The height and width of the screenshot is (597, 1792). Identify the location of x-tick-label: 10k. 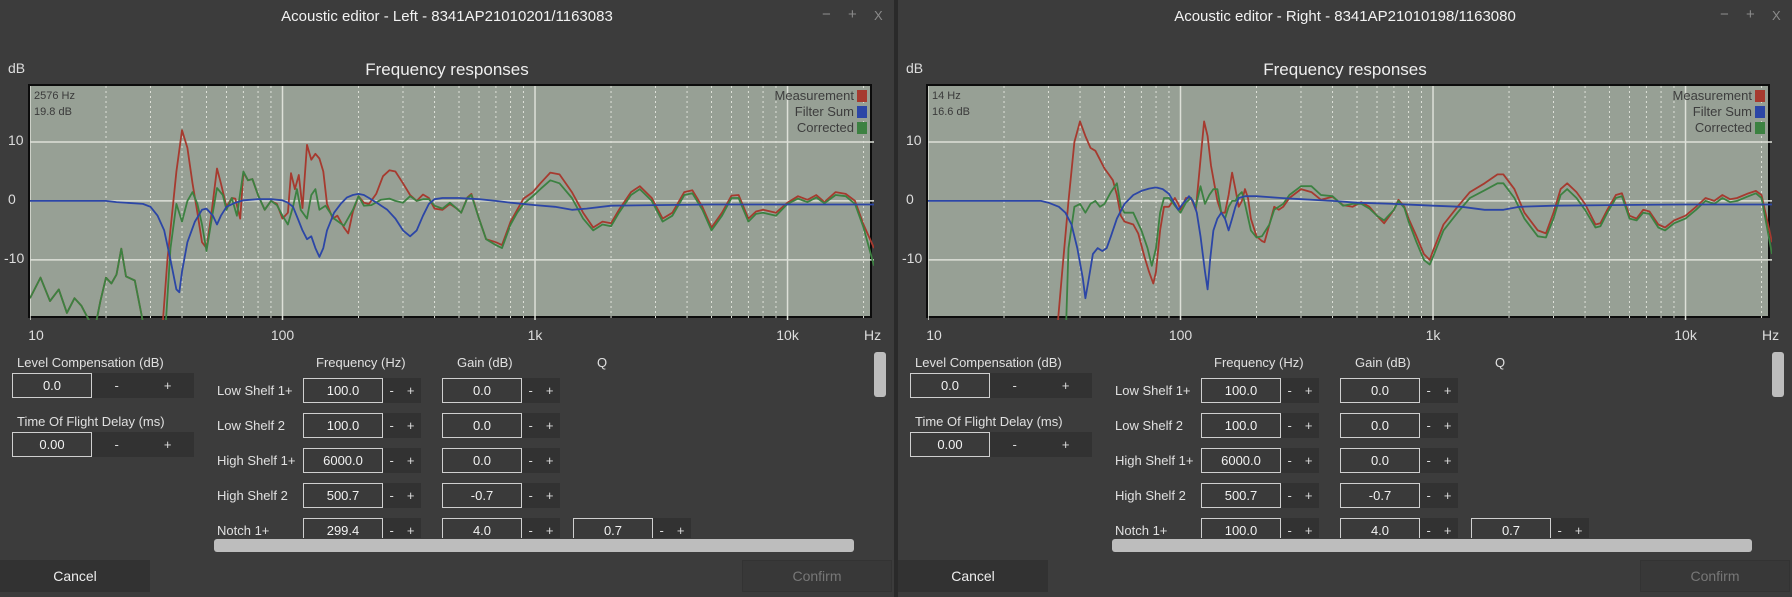
(787, 335).